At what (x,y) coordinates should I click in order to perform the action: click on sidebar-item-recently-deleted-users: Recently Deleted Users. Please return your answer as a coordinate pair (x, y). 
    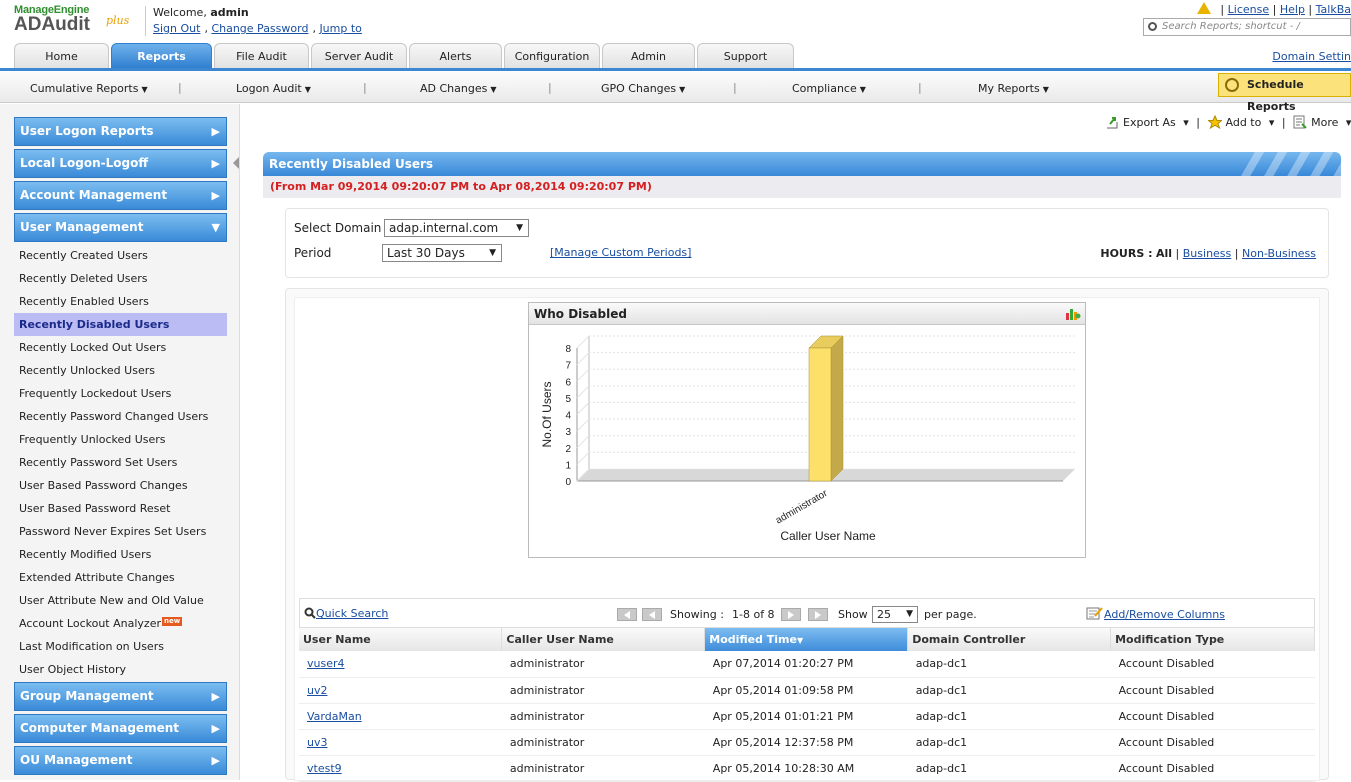
    Looking at the image, I should click on (120, 278).